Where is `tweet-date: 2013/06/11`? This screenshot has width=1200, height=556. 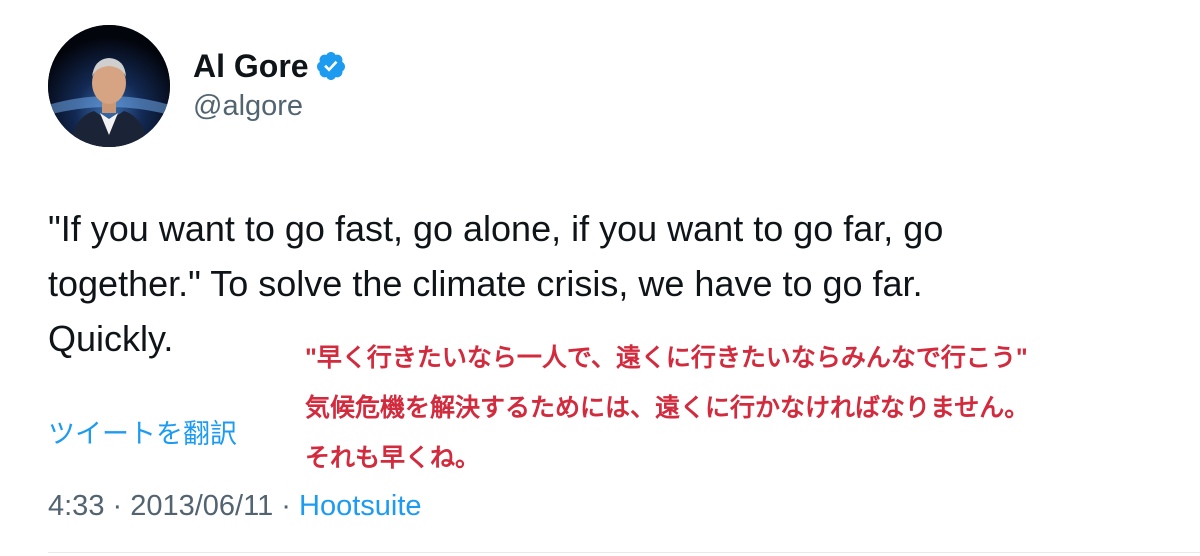 tweet-date: 2013/06/11 is located at coordinates (201, 506).